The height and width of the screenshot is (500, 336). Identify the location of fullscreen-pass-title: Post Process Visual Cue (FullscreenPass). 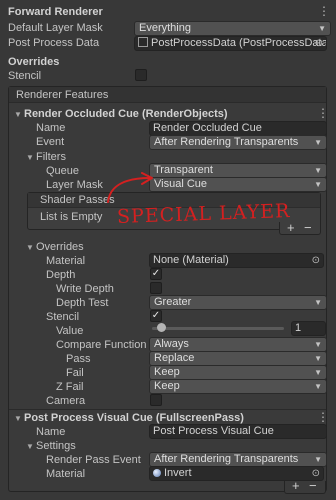
(134, 418).